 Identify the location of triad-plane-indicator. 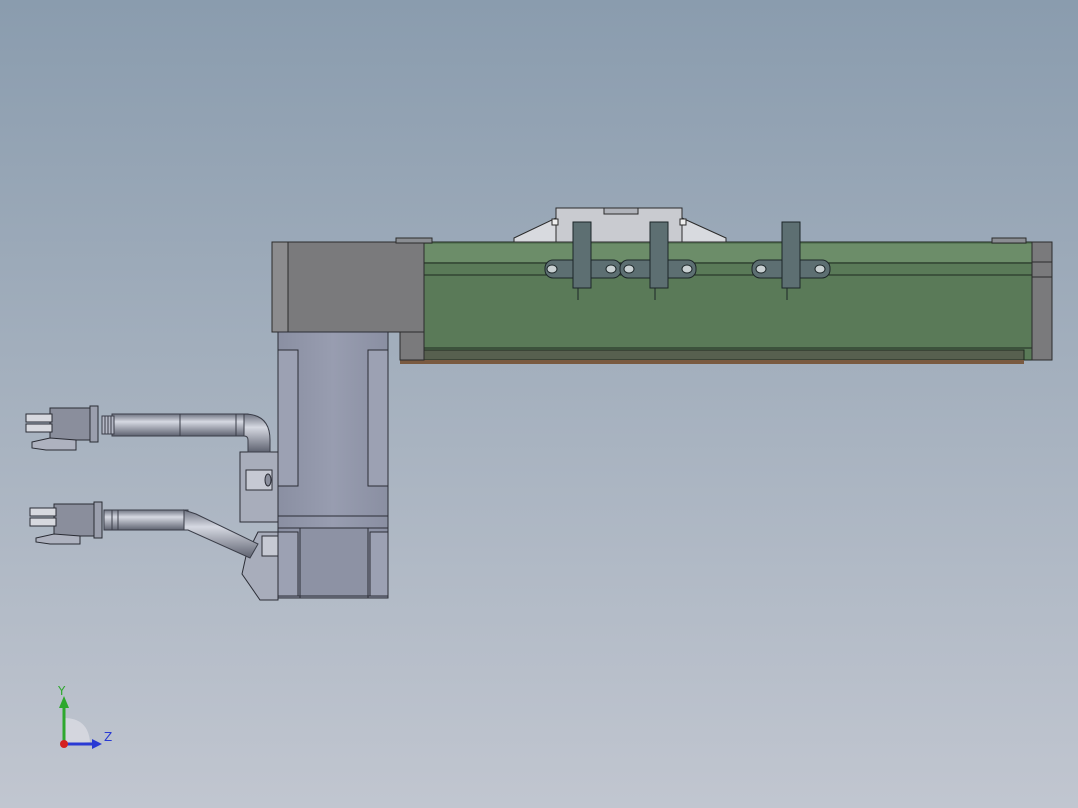
(77, 731).